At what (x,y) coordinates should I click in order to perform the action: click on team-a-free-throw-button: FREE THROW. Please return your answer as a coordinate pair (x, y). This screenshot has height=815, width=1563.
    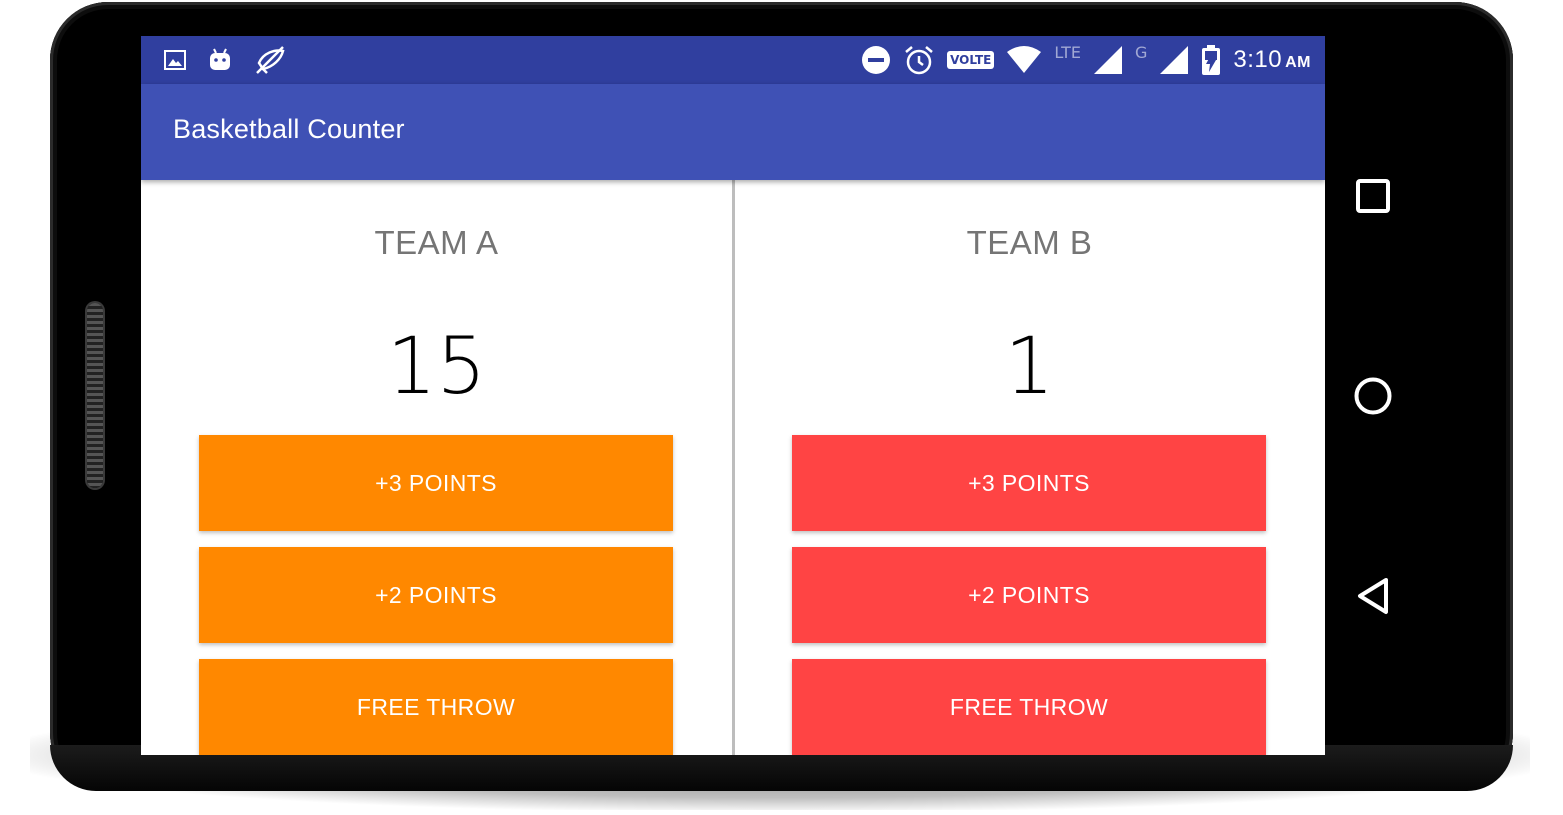
    Looking at the image, I should click on (436, 707).